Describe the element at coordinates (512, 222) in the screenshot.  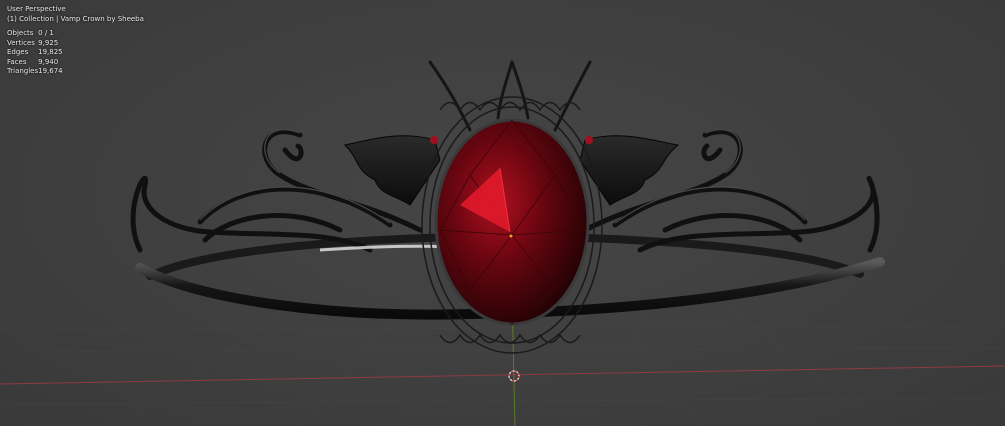
I see `crown-gem` at that location.